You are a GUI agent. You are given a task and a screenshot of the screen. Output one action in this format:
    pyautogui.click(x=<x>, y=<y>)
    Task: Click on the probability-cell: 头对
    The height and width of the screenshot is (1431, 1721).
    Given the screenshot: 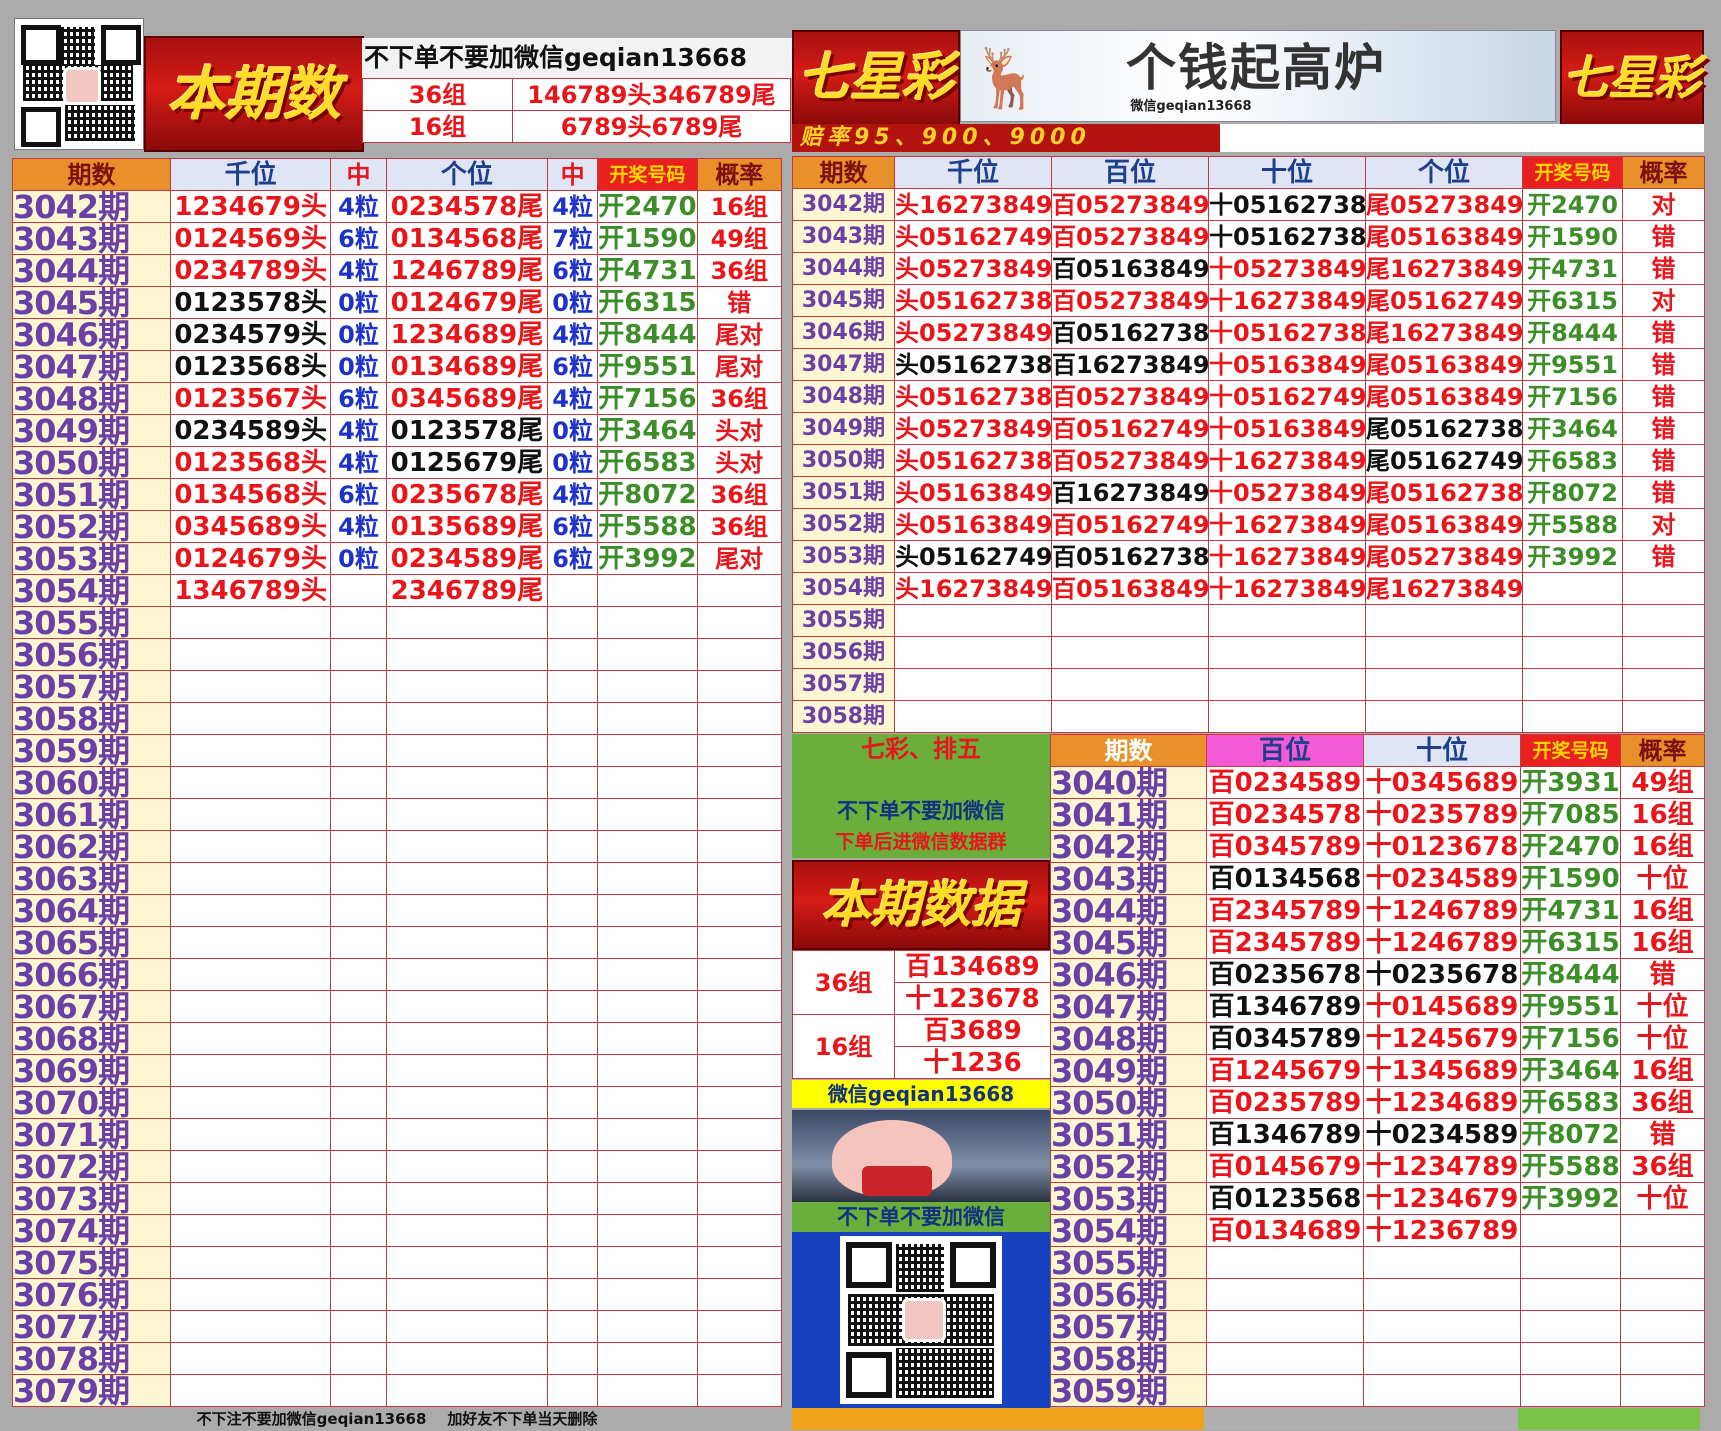 What is the action you would take?
    pyautogui.click(x=739, y=430)
    